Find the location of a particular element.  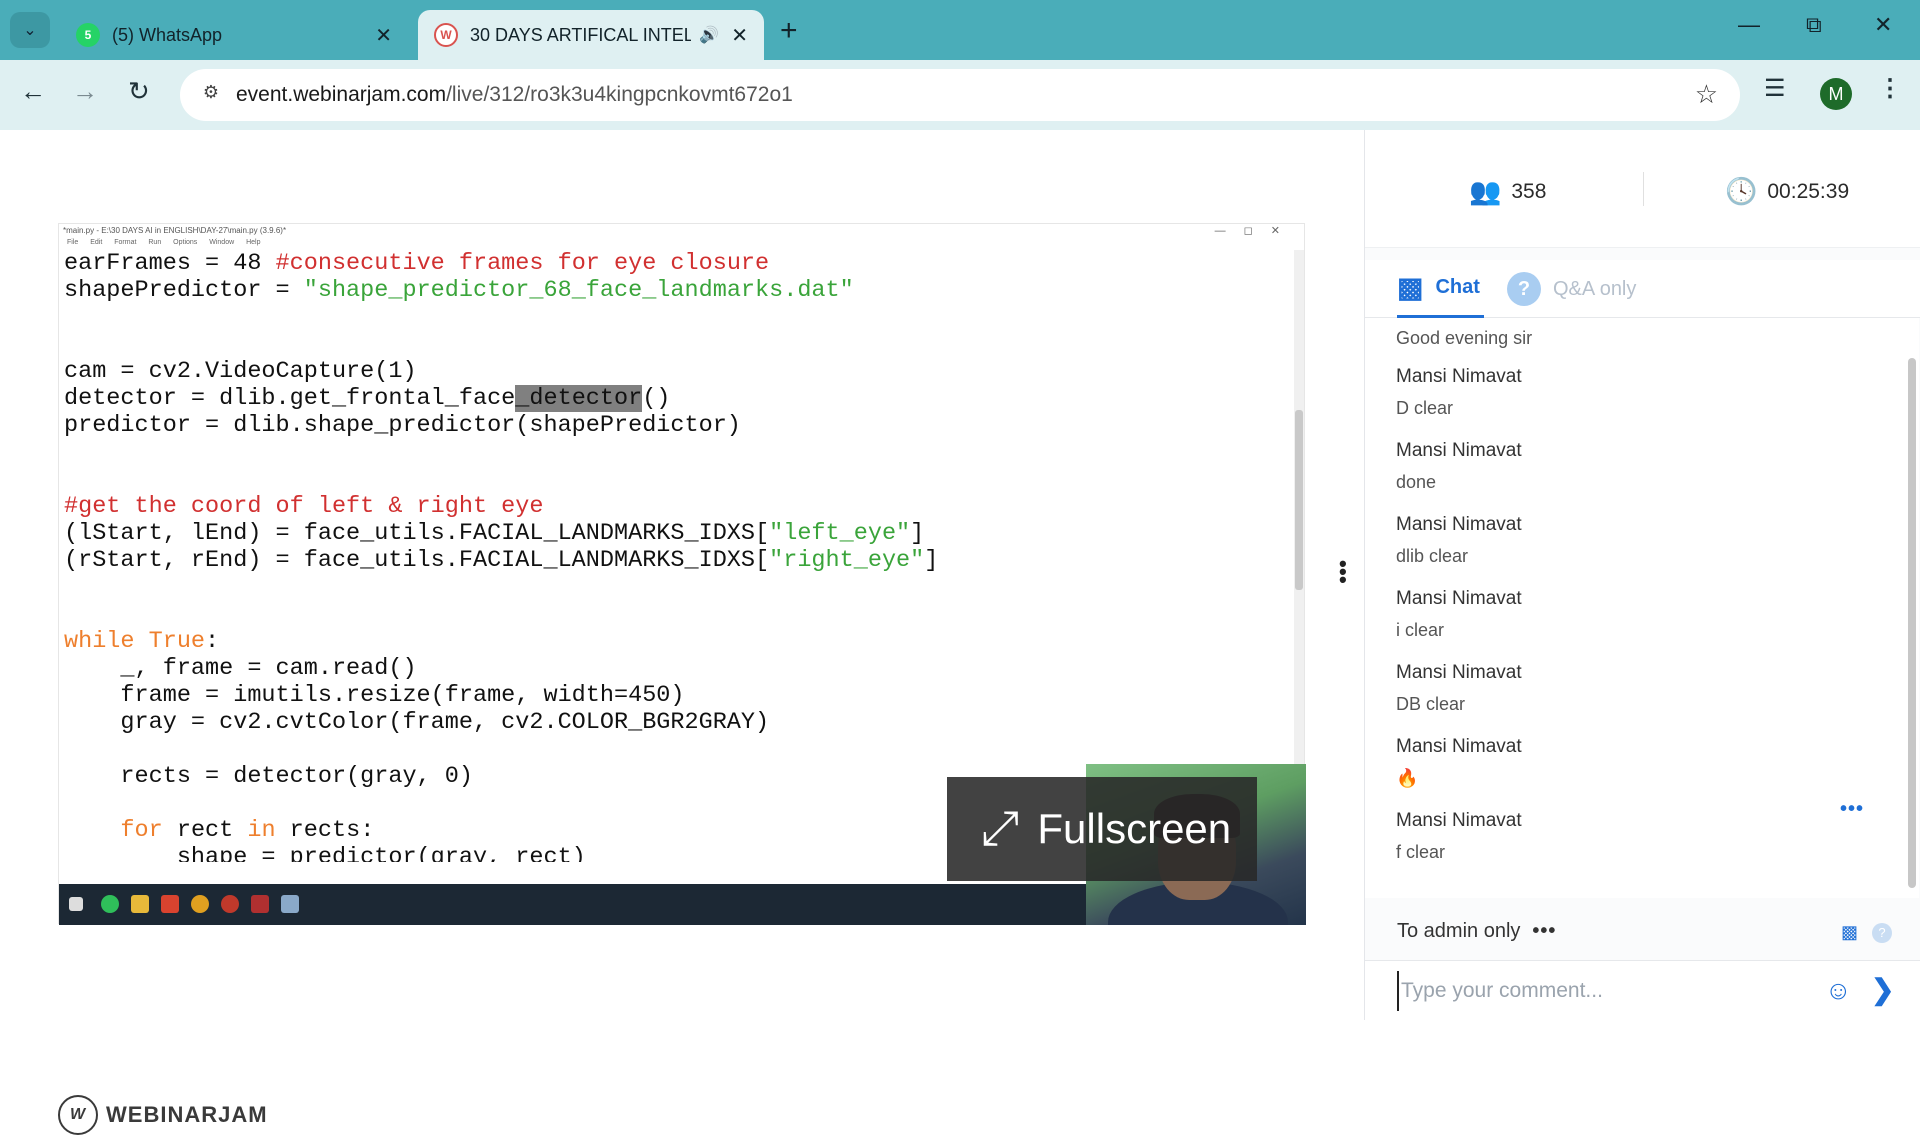

idle-menu-item: Options is located at coordinates (185, 242).